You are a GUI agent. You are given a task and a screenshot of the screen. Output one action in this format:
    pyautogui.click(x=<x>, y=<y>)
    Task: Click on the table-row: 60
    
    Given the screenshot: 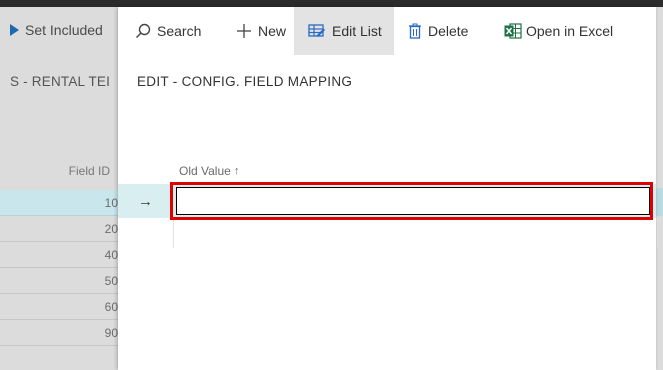 What is the action you would take?
    pyautogui.click(x=59, y=307)
    